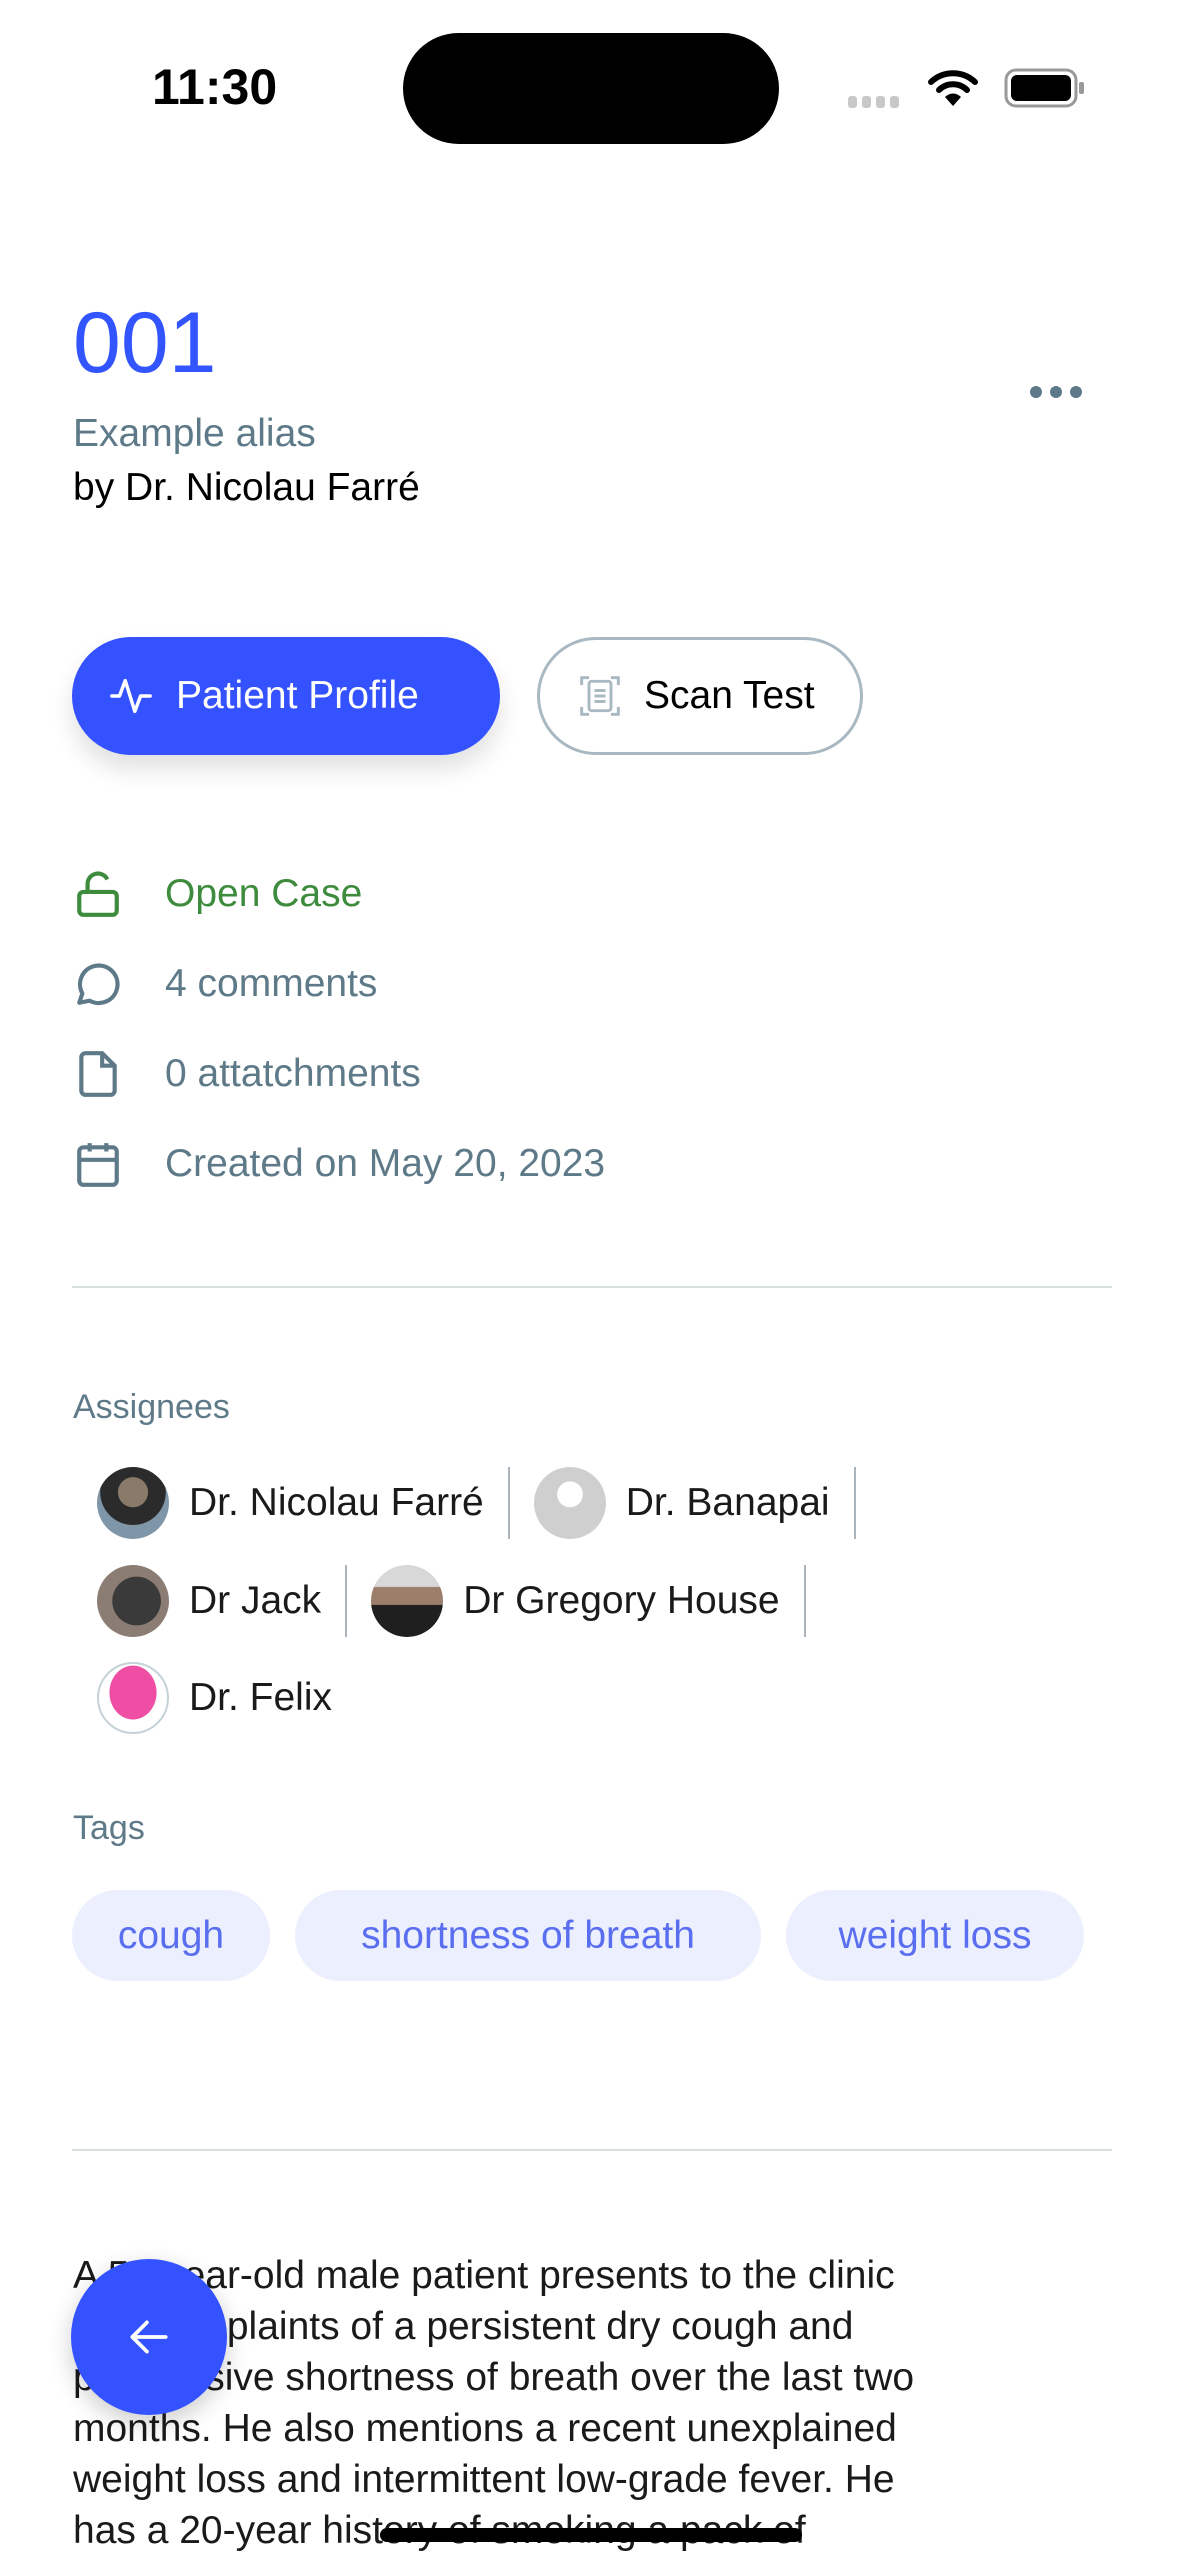 Image resolution: width=1179 pixels, height=2556 pixels. I want to click on scan-test-label: Scan Test, so click(729, 695).